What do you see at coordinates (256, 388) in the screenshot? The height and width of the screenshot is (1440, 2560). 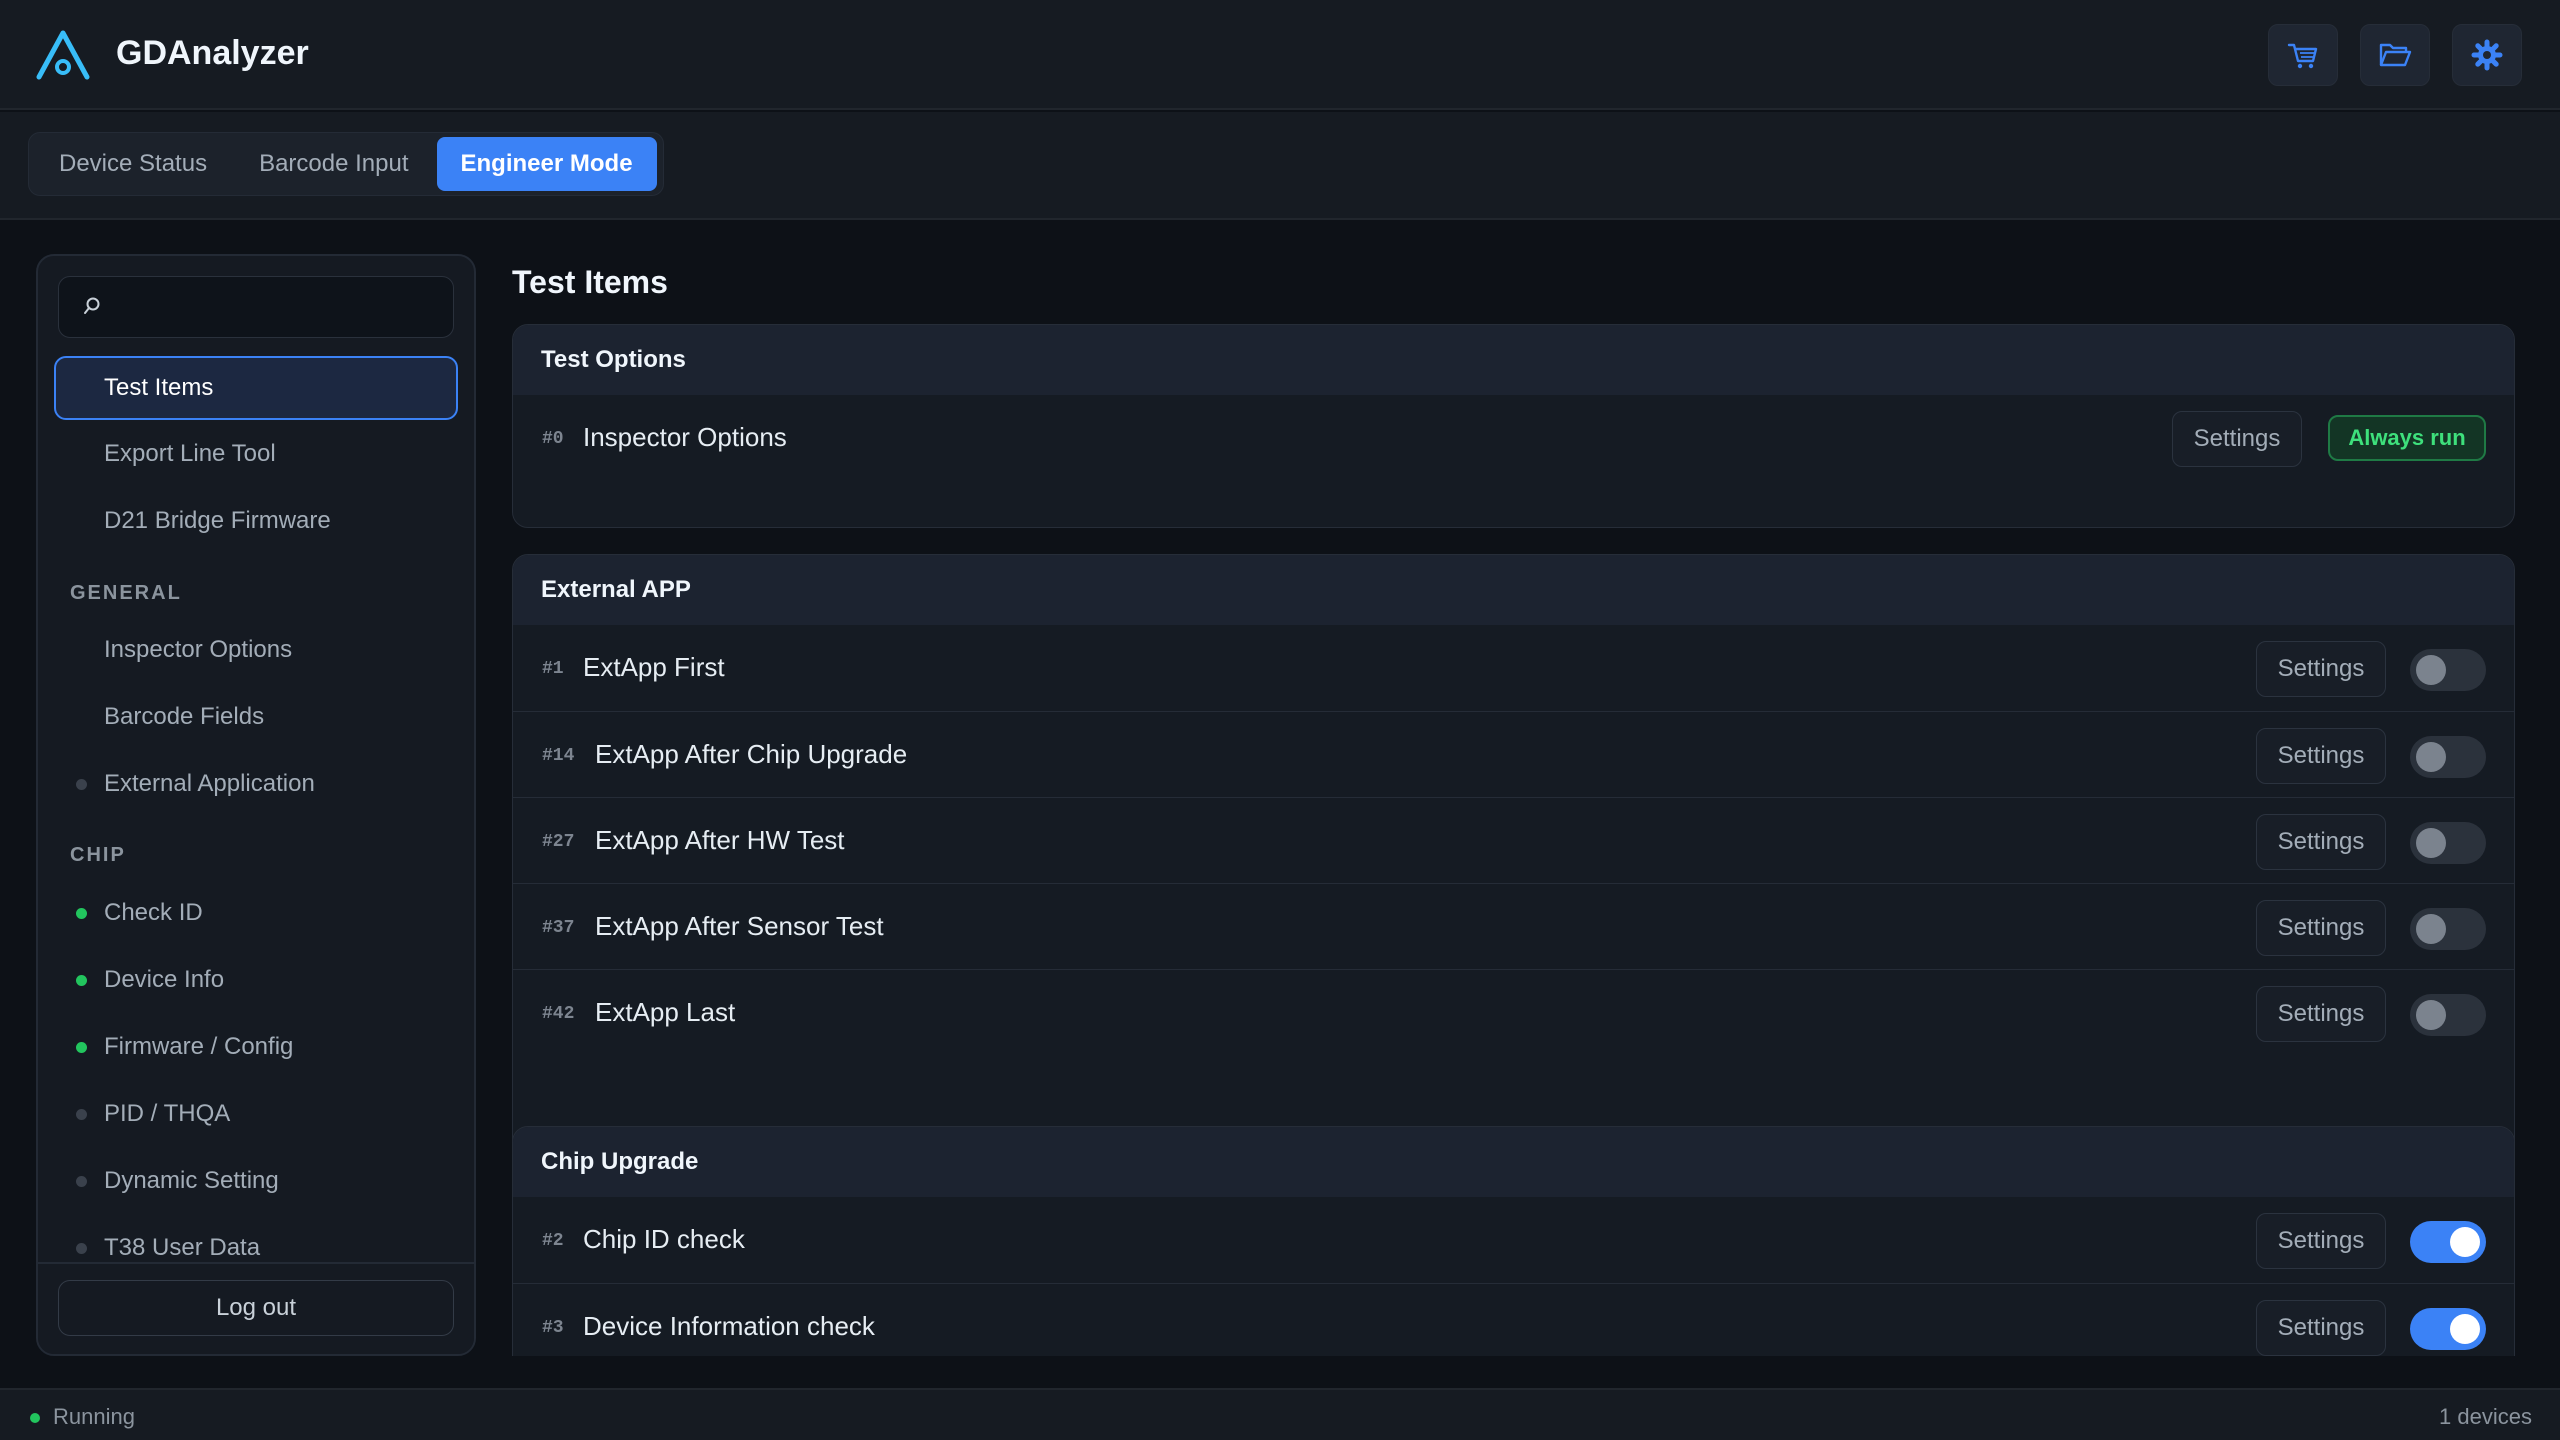 I see `sidebar-item-test-items: Test Items` at bounding box center [256, 388].